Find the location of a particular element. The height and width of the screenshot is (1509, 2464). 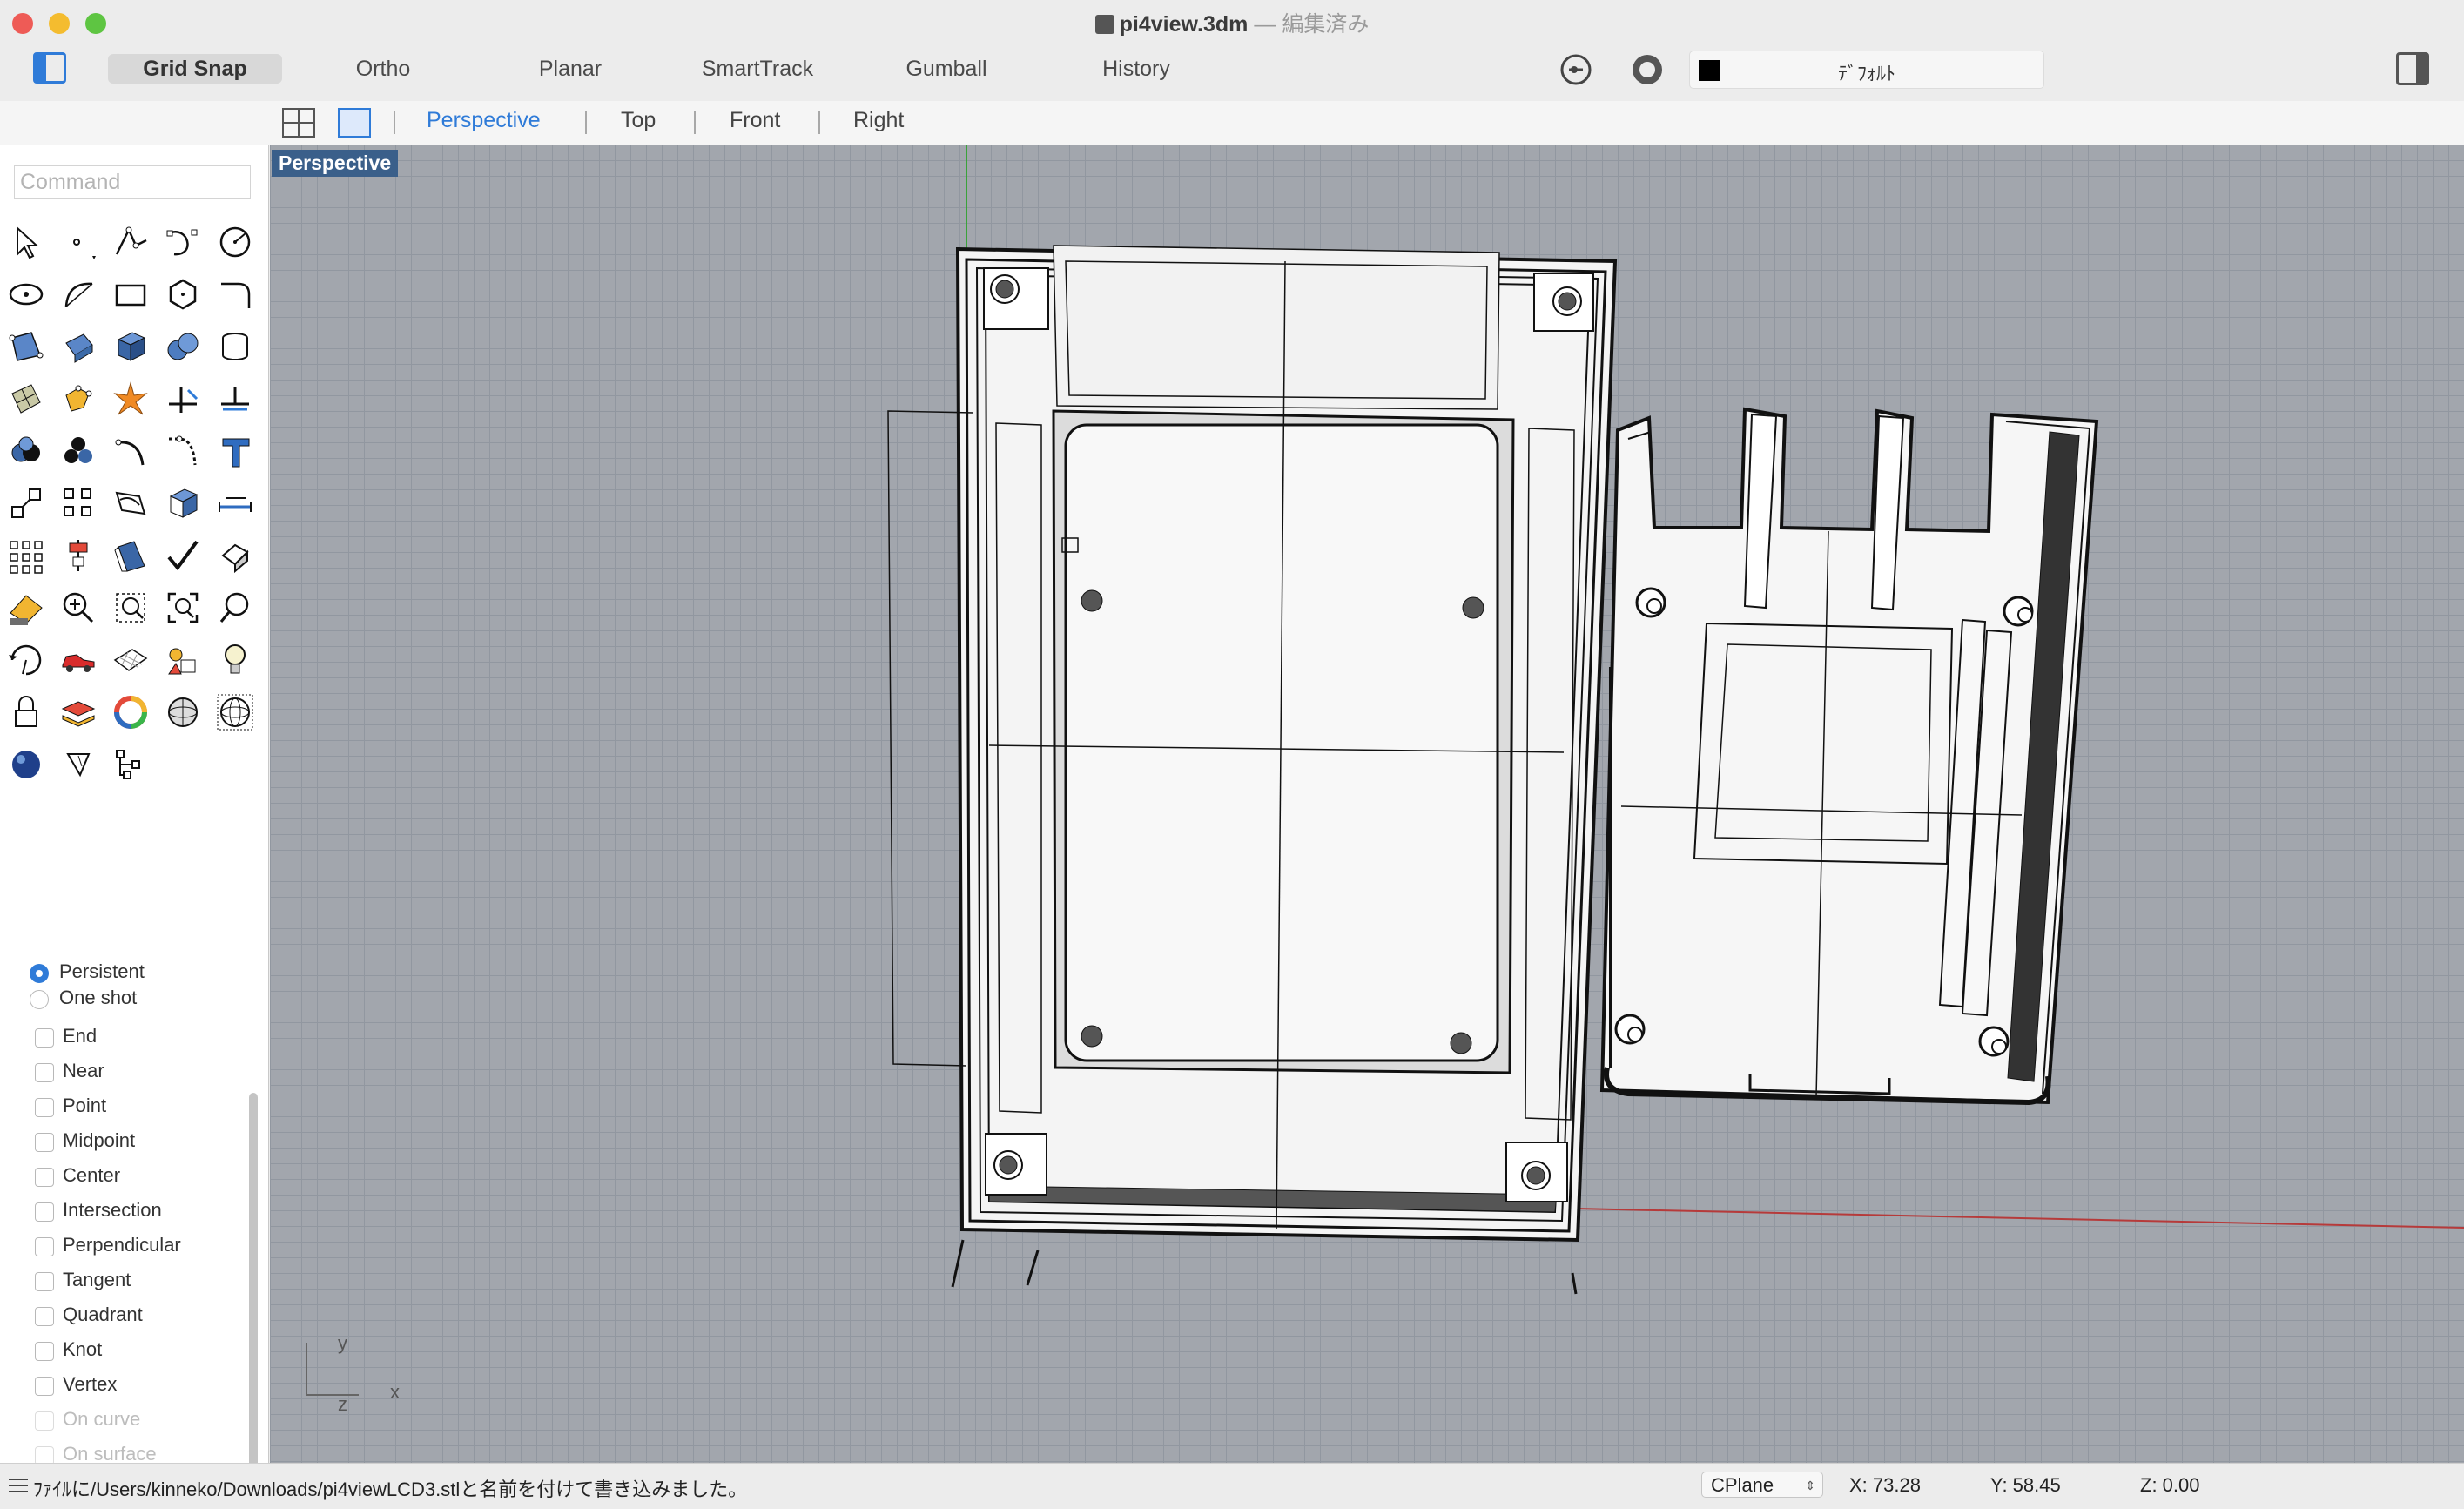

menu-lines-icon is located at coordinates (19, 1485).